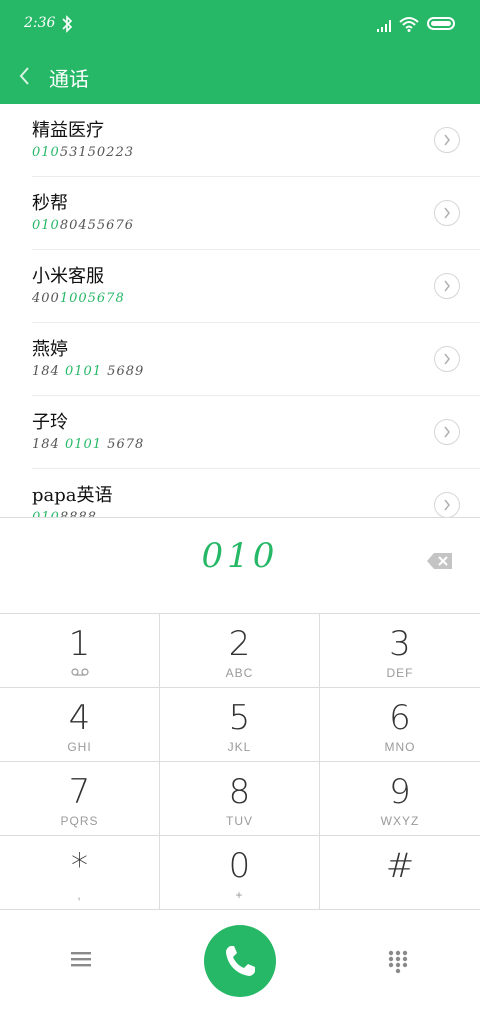  I want to click on key-digit: 9, so click(400, 792).